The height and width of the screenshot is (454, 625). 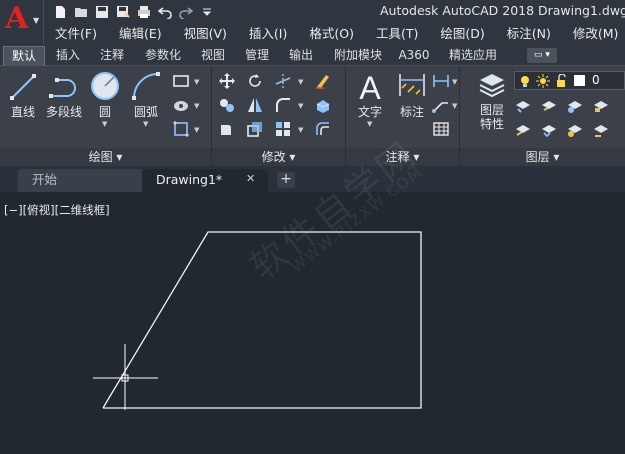 I want to click on line-tool-label: 直线, so click(x=22, y=112).